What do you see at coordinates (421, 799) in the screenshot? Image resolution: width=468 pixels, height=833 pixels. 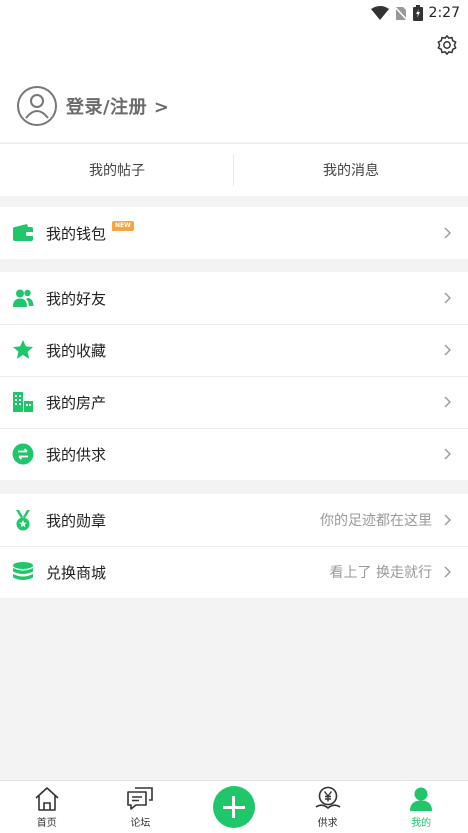 I see `user-profile-icon` at bounding box center [421, 799].